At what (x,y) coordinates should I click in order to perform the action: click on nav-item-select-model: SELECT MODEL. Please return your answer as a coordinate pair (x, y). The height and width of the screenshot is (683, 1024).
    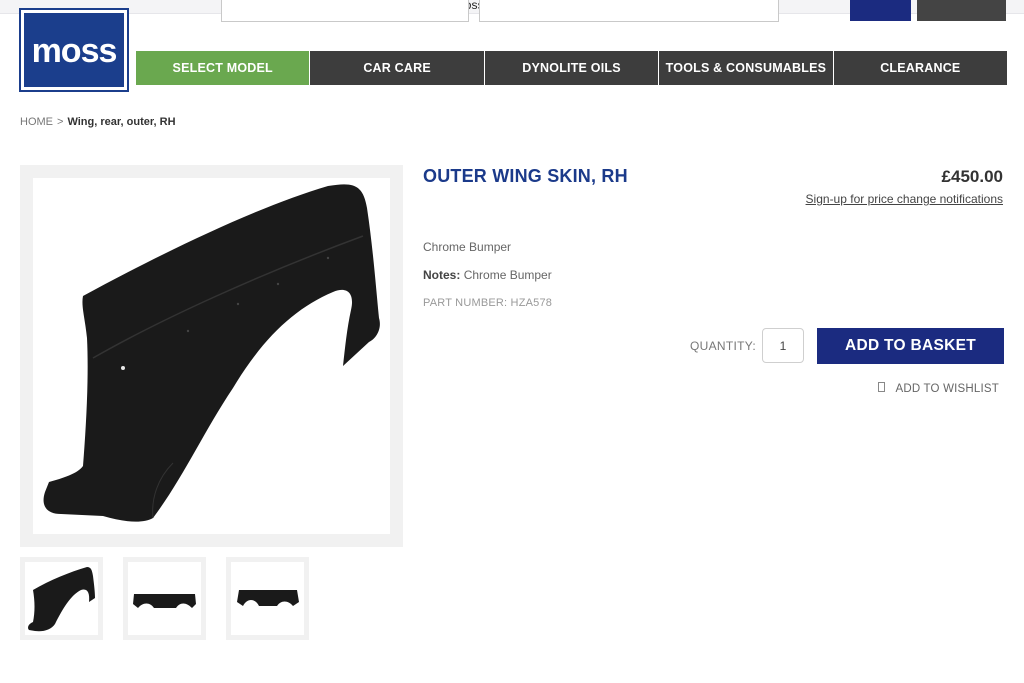
    Looking at the image, I should click on (223, 68).